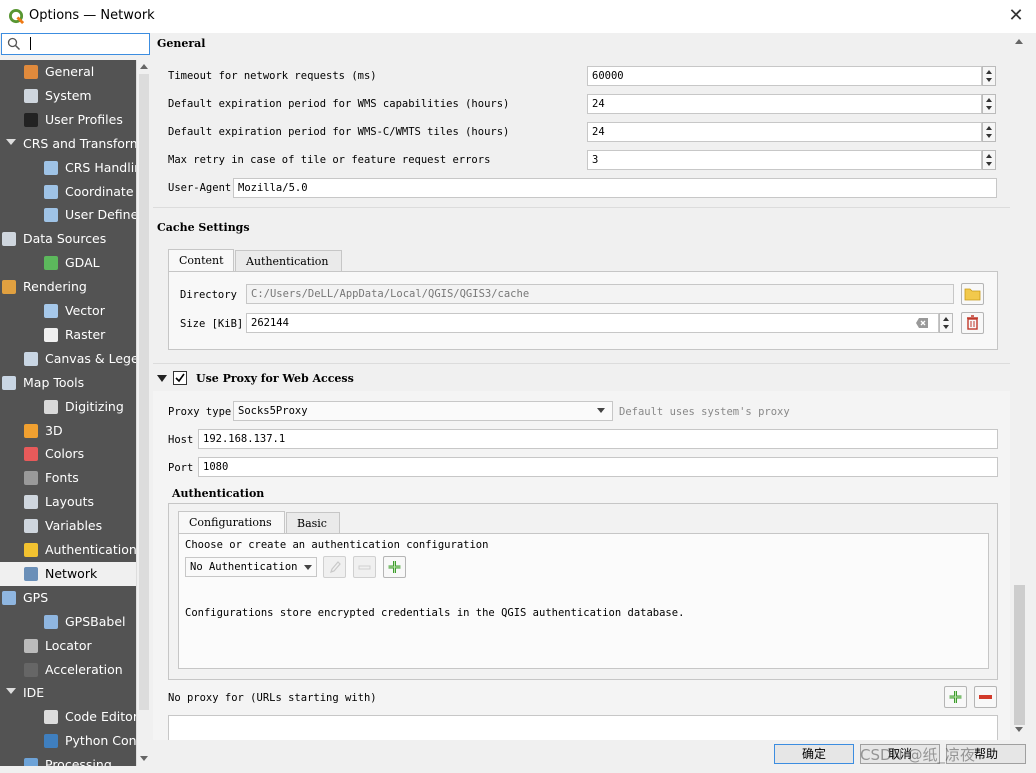 This screenshot has height=773, width=1036. I want to click on wmts-tiles-input: 24, so click(784, 132).